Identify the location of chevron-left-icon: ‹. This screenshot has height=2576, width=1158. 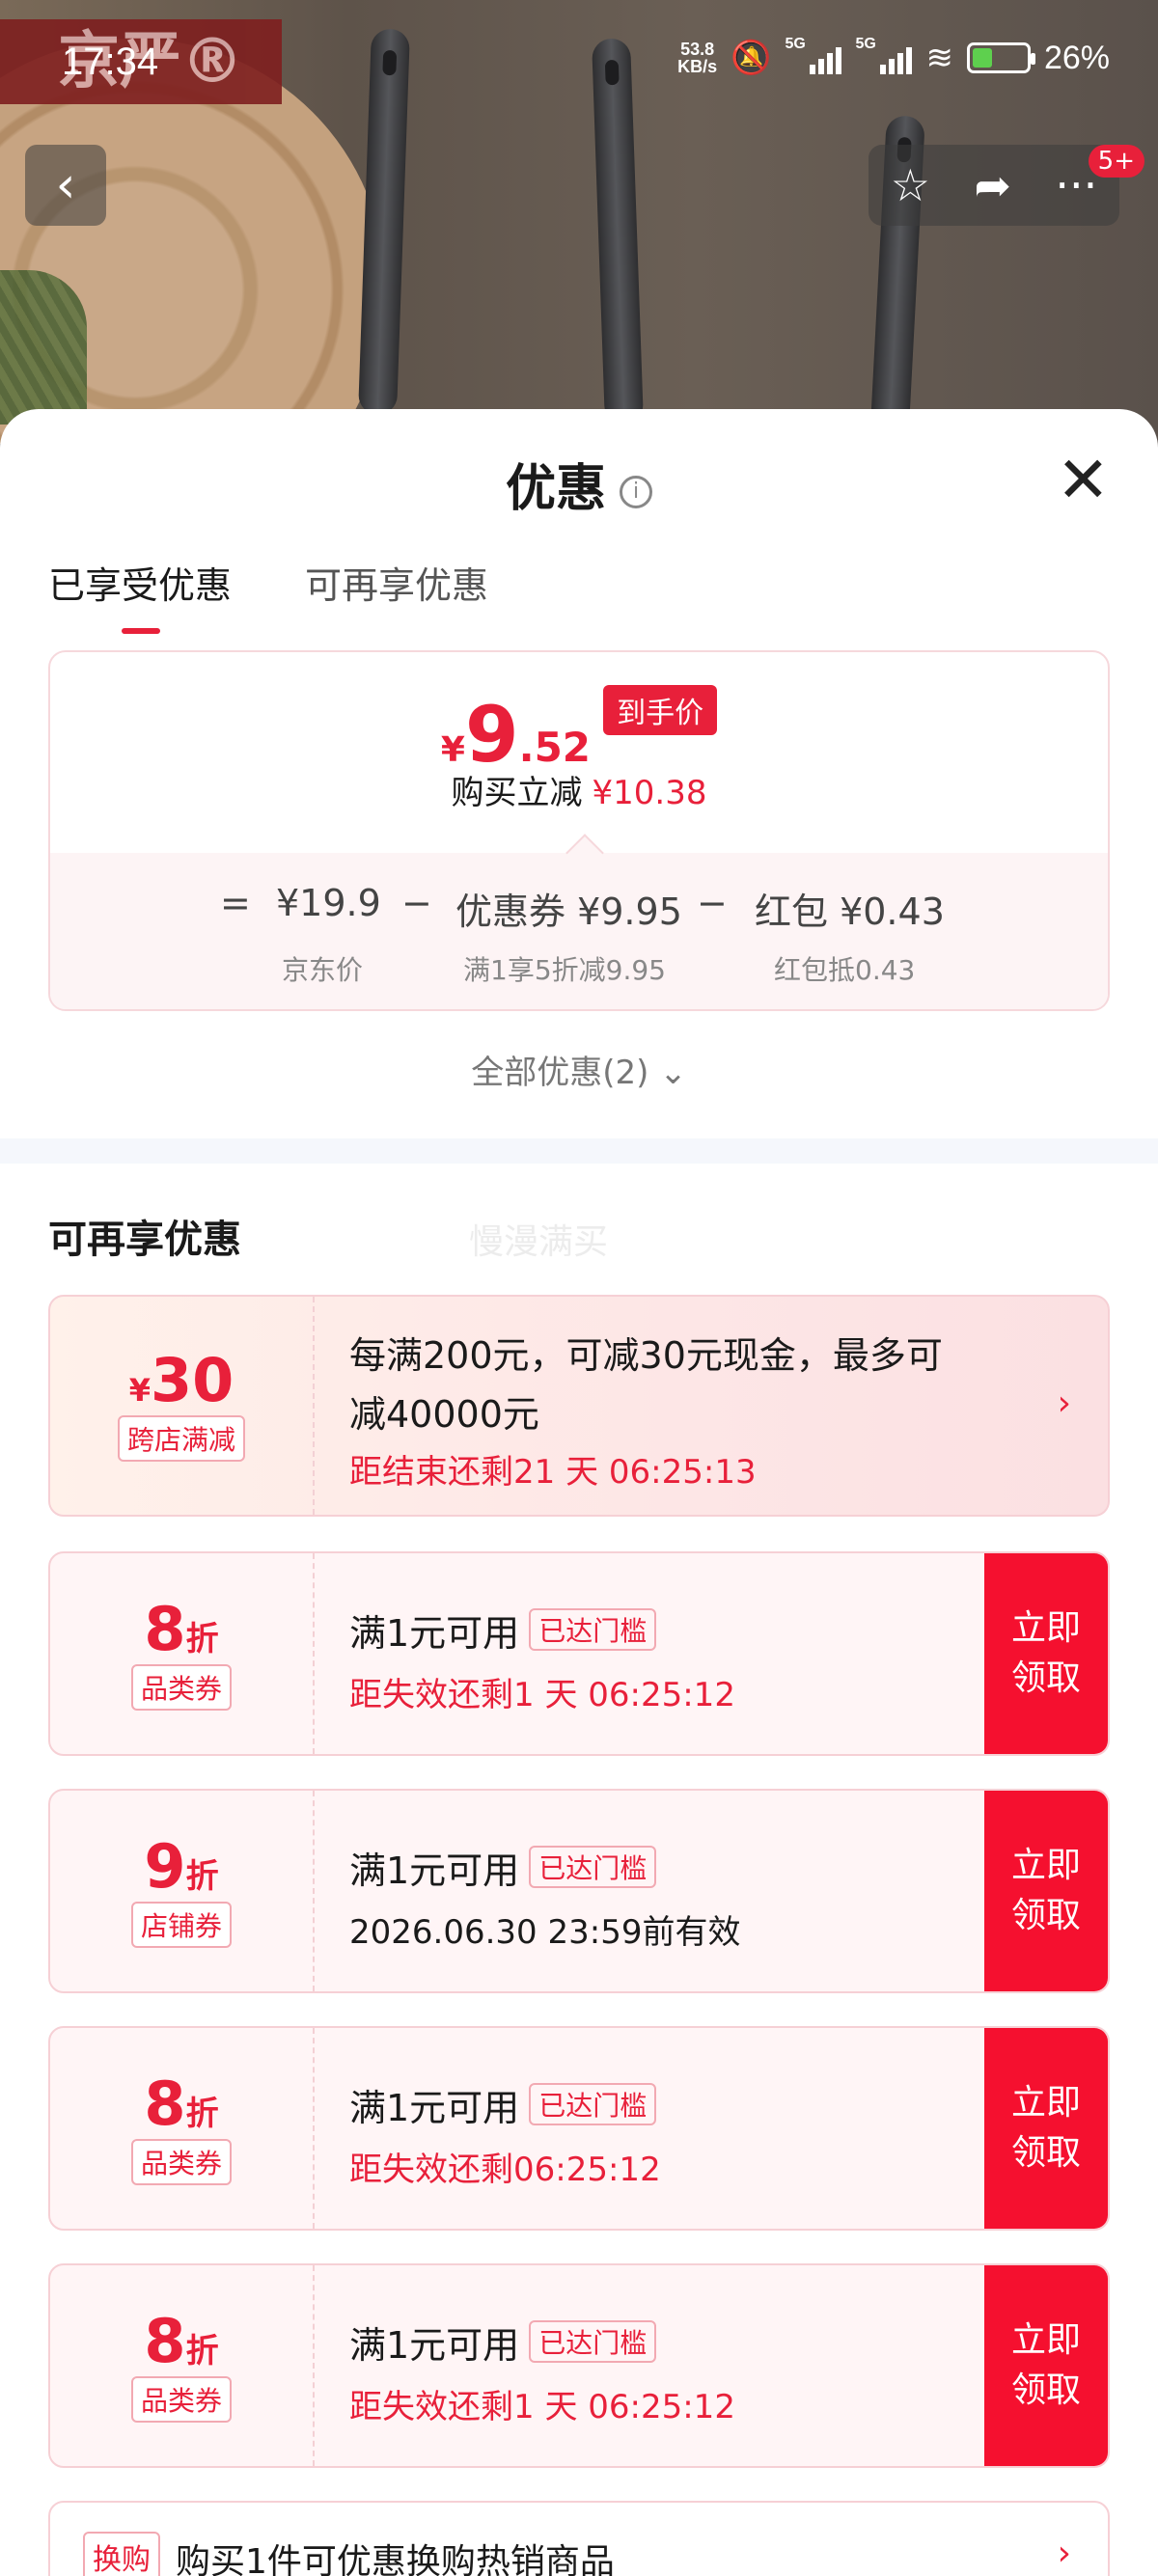
(65, 185).